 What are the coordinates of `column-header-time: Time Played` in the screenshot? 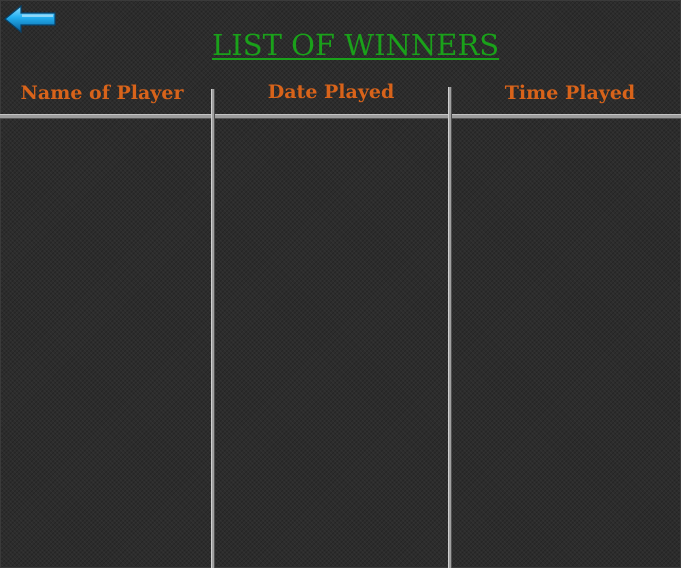 It's located at (570, 93).